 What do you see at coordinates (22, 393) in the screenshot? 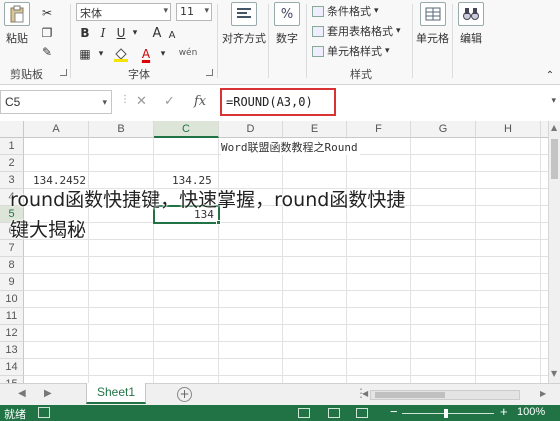
I see `prev-sheet-icon: ◀` at bounding box center [22, 393].